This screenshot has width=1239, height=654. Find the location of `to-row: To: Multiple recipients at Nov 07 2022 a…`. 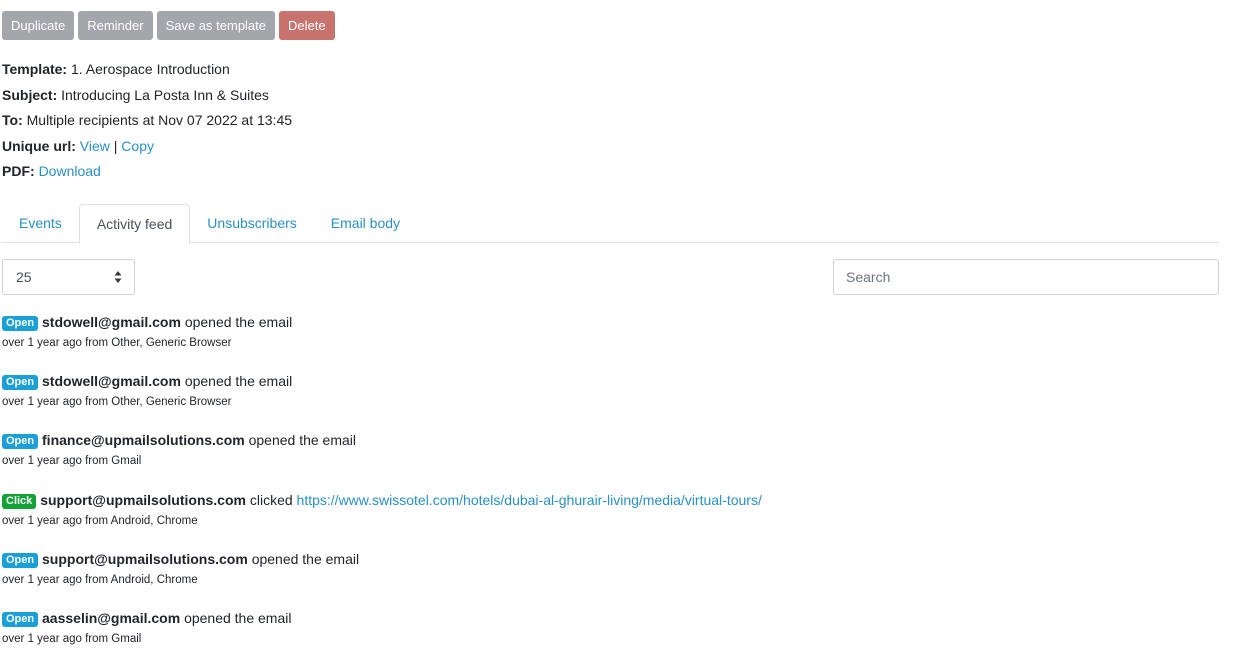

to-row: To: Multiple recipients at Nov 07 2022 a… is located at coordinates (147, 121).